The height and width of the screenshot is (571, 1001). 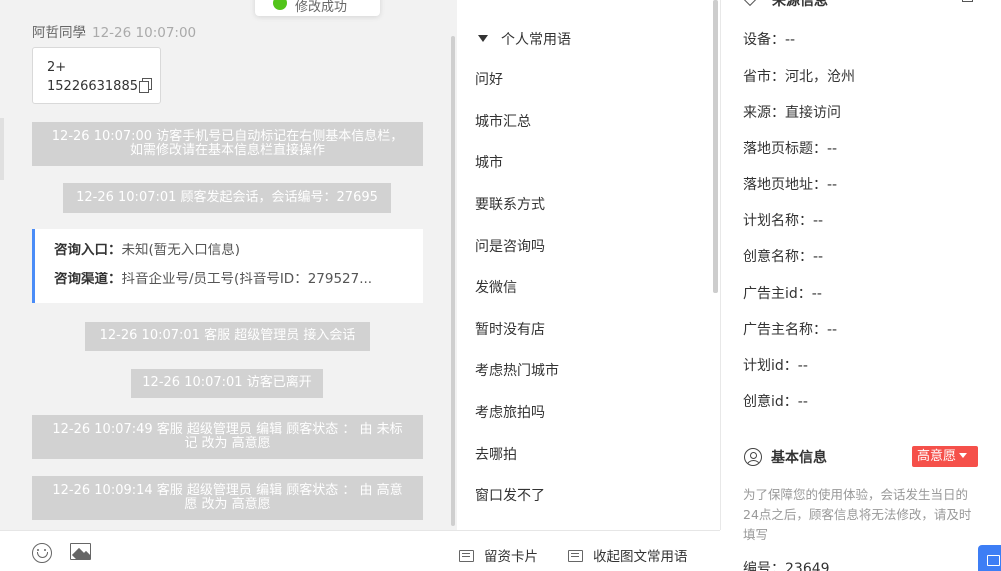 What do you see at coordinates (489, 162) in the screenshot?
I see `phrase-item: 城市` at bounding box center [489, 162].